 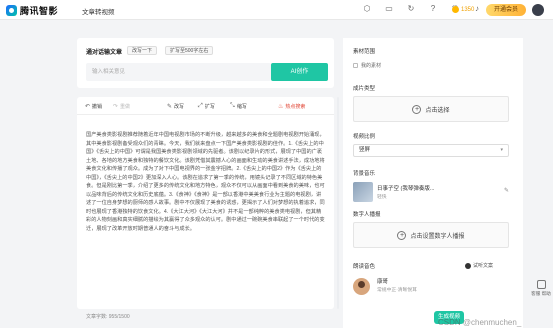 I want to click on undo-button: ↶ 撤销, so click(x=93, y=106).